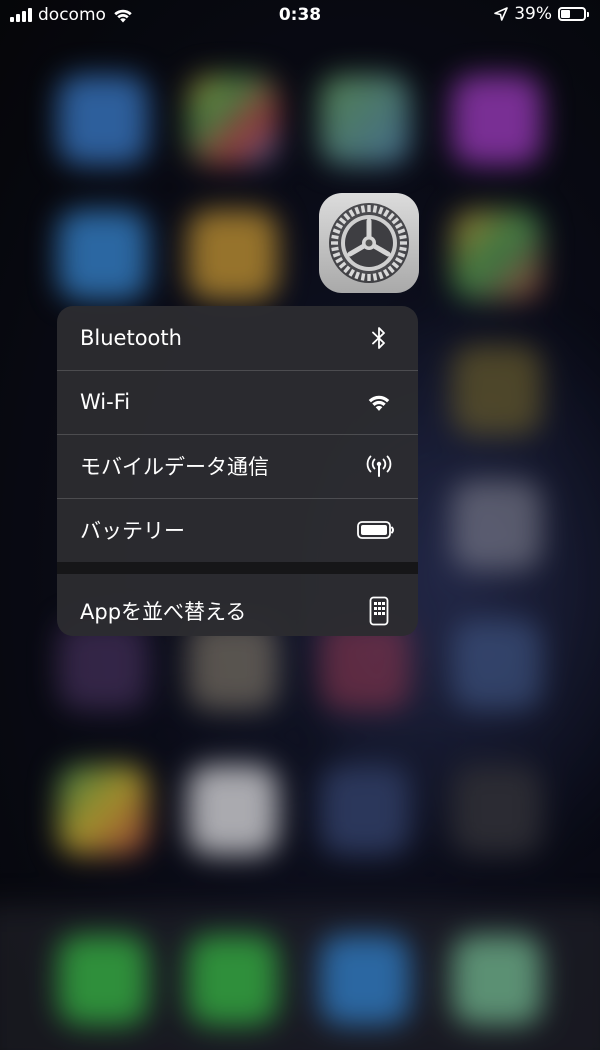 The height and width of the screenshot is (1050, 600). Describe the element at coordinates (237, 402) in the screenshot. I see `quick-action-wifi: Wi-Fi` at that location.